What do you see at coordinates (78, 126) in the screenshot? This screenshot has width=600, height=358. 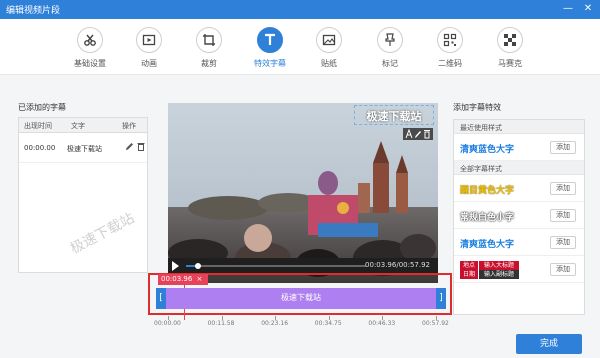 I see `header-text: 文字` at bounding box center [78, 126].